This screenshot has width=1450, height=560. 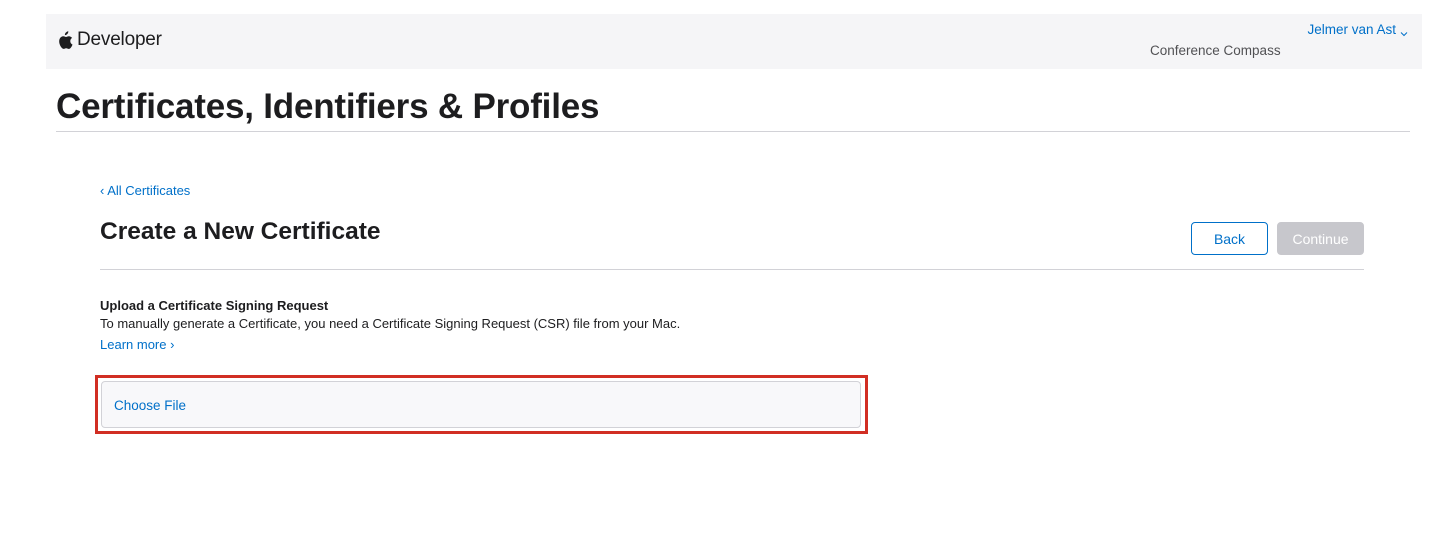 I want to click on all-certificates-link: ‹ All Certificates, so click(x=145, y=190).